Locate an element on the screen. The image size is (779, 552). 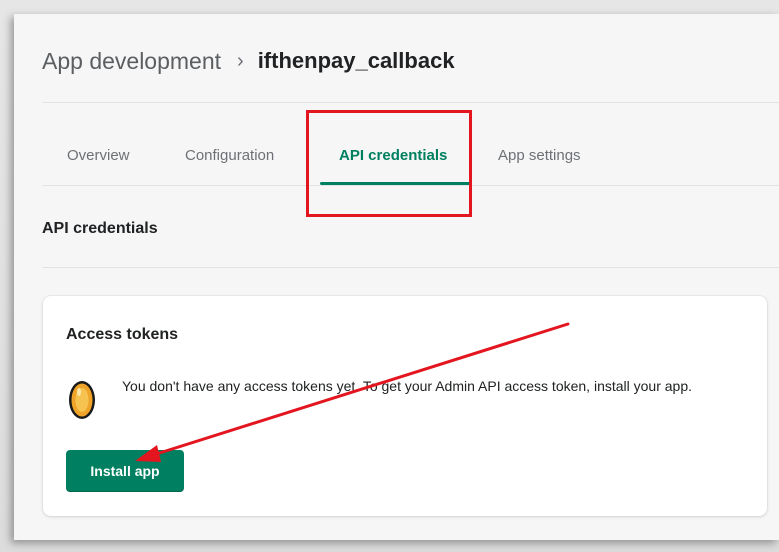
breadcrumb: App development › ifthenpay_callback is located at coordinates (248, 61).